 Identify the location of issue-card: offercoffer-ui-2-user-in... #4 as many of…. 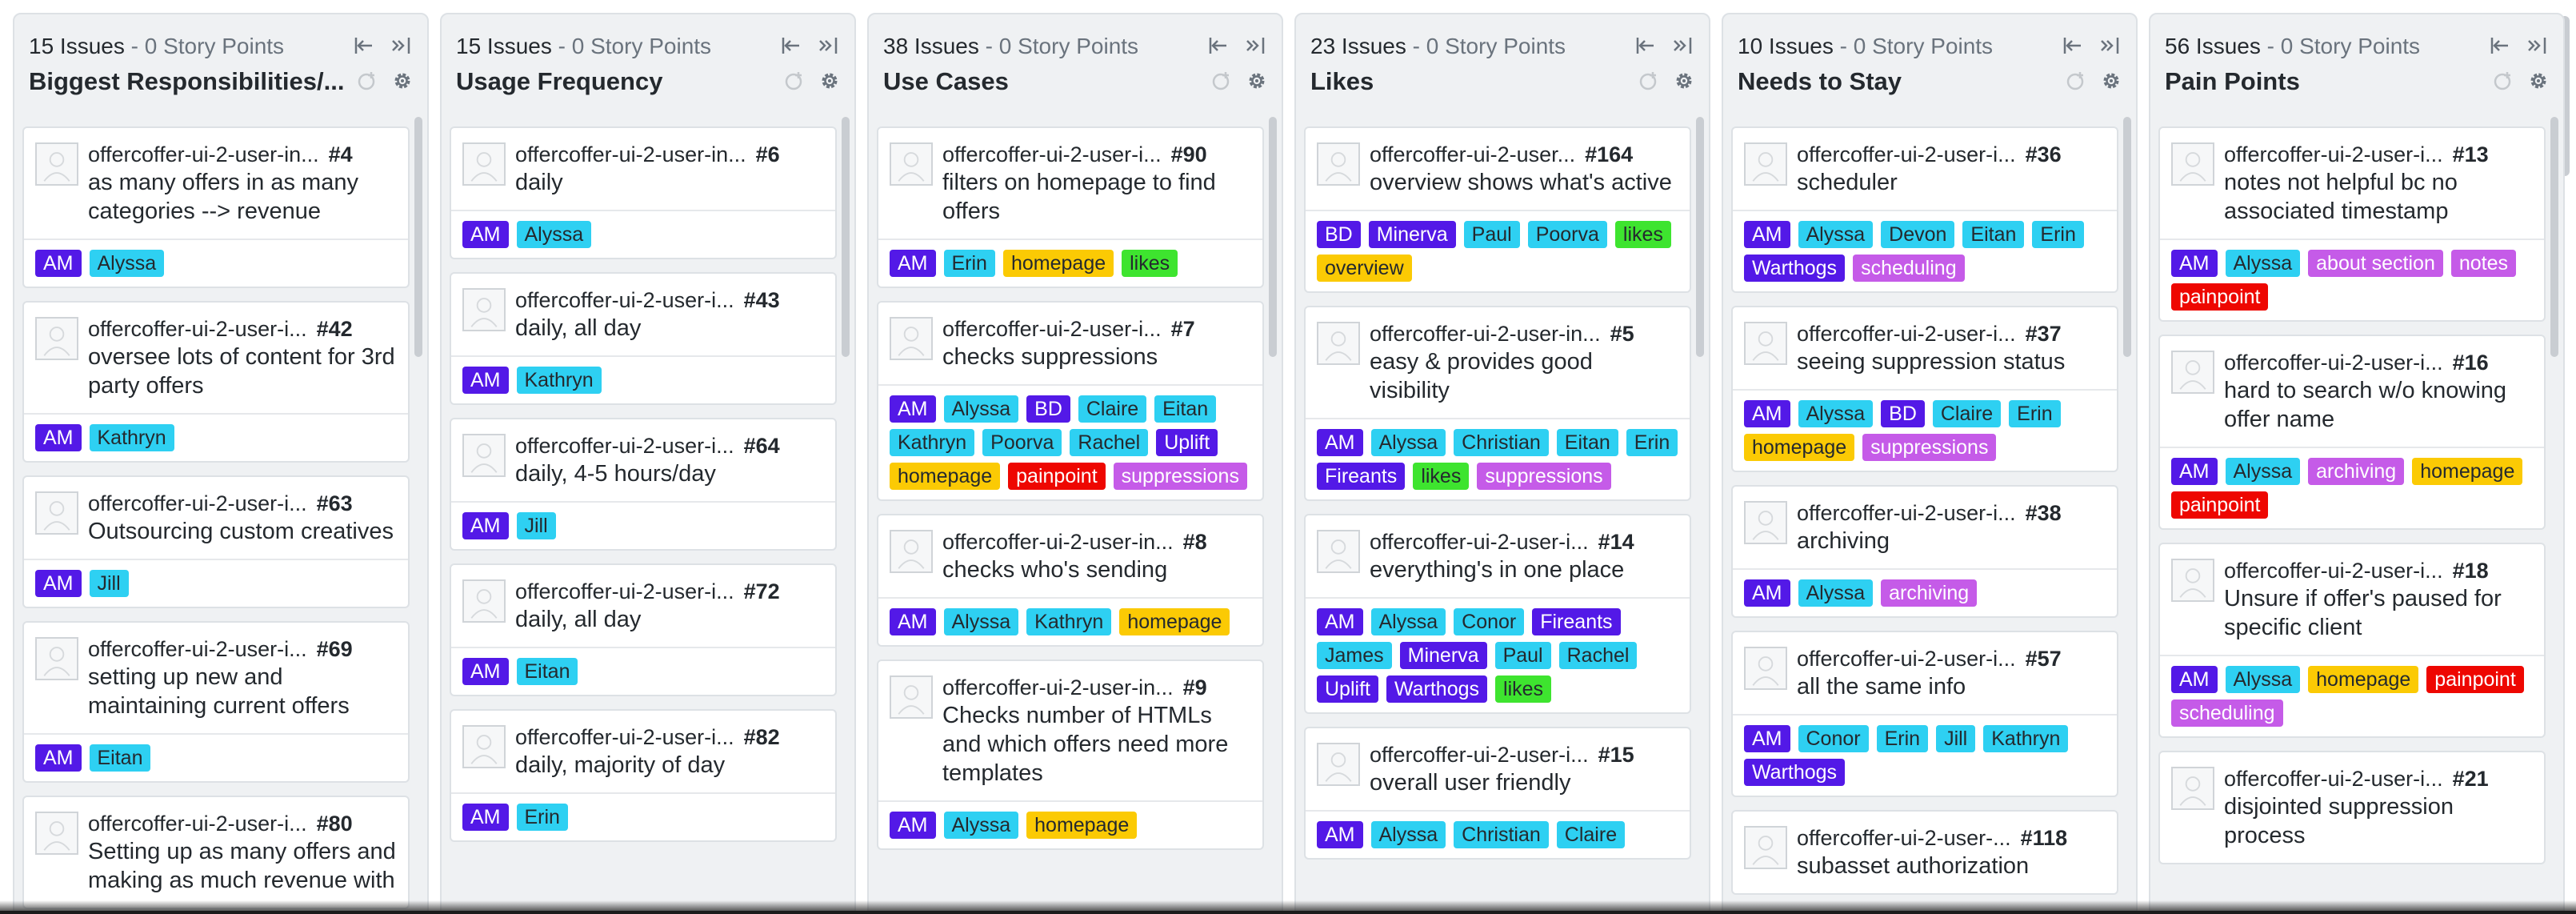
(216, 207).